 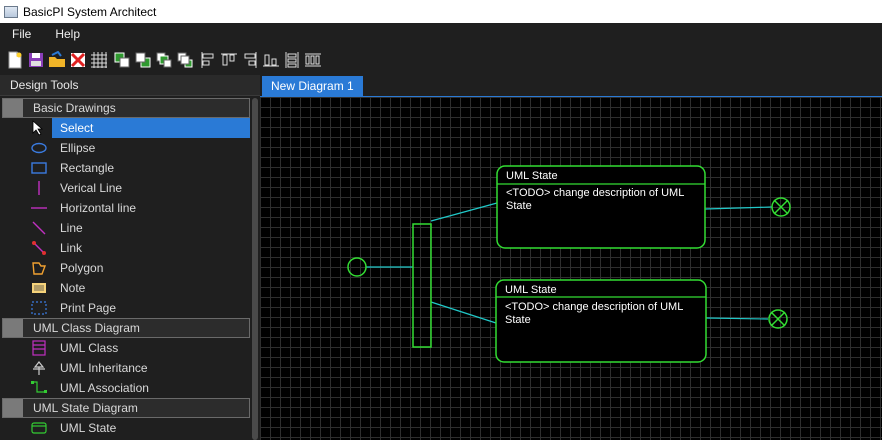 What do you see at coordinates (126, 348) in the screenshot?
I see `tool-uml-class: UML Class` at bounding box center [126, 348].